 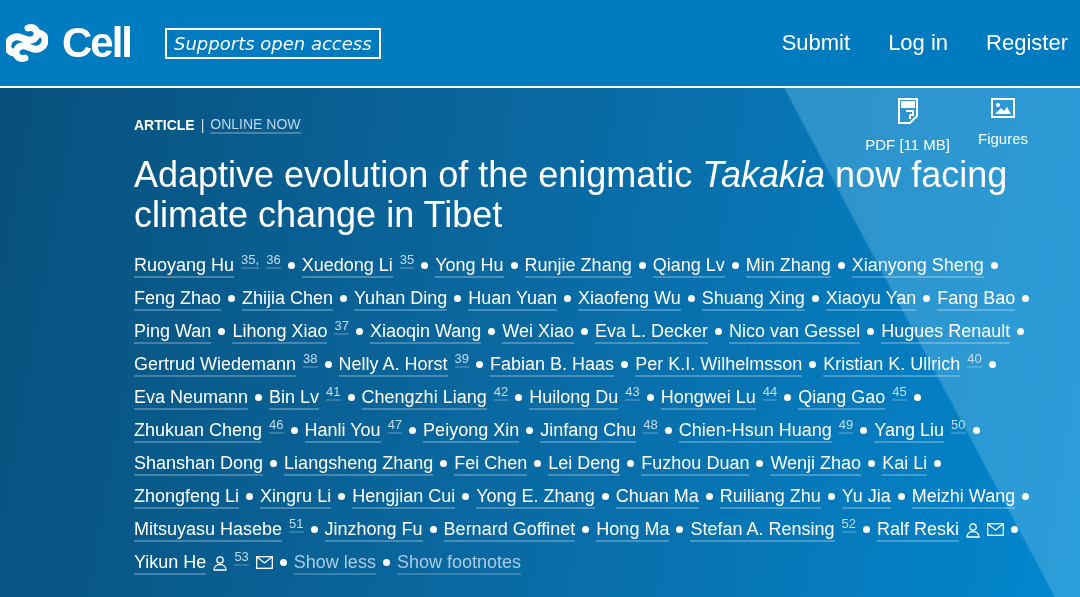 What do you see at coordinates (296, 496) in the screenshot?
I see `author-link: Xingru Li` at bounding box center [296, 496].